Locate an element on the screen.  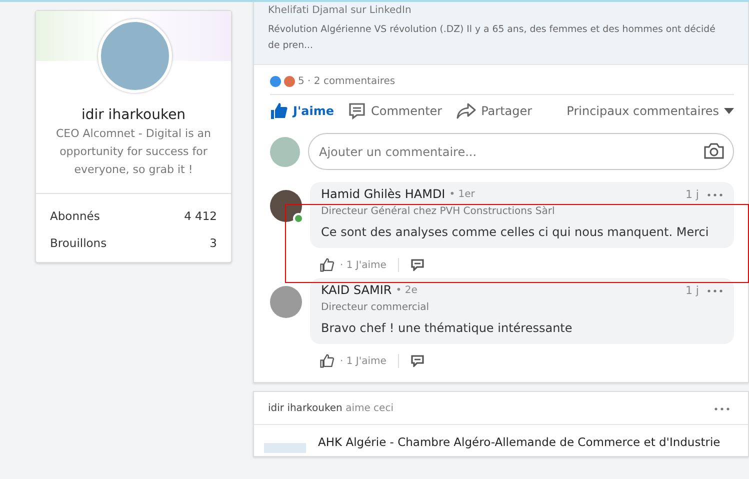
profile-name: idir iharkouken is located at coordinates (133, 115).